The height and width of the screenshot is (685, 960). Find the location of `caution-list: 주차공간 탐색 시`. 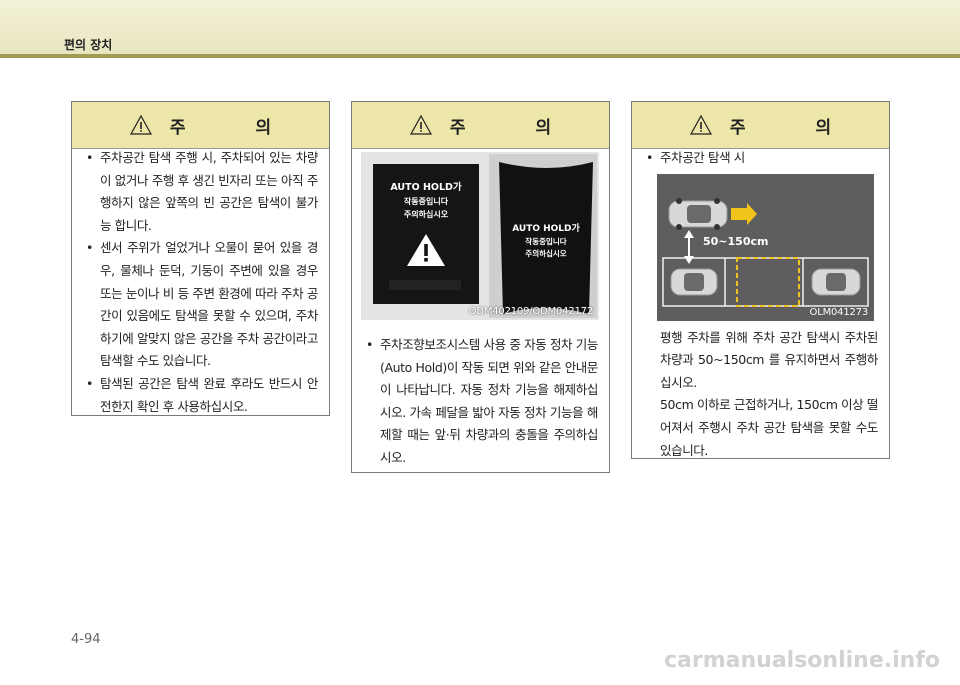

caution-list: 주차공간 탐색 시 is located at coordinates (760, 158).